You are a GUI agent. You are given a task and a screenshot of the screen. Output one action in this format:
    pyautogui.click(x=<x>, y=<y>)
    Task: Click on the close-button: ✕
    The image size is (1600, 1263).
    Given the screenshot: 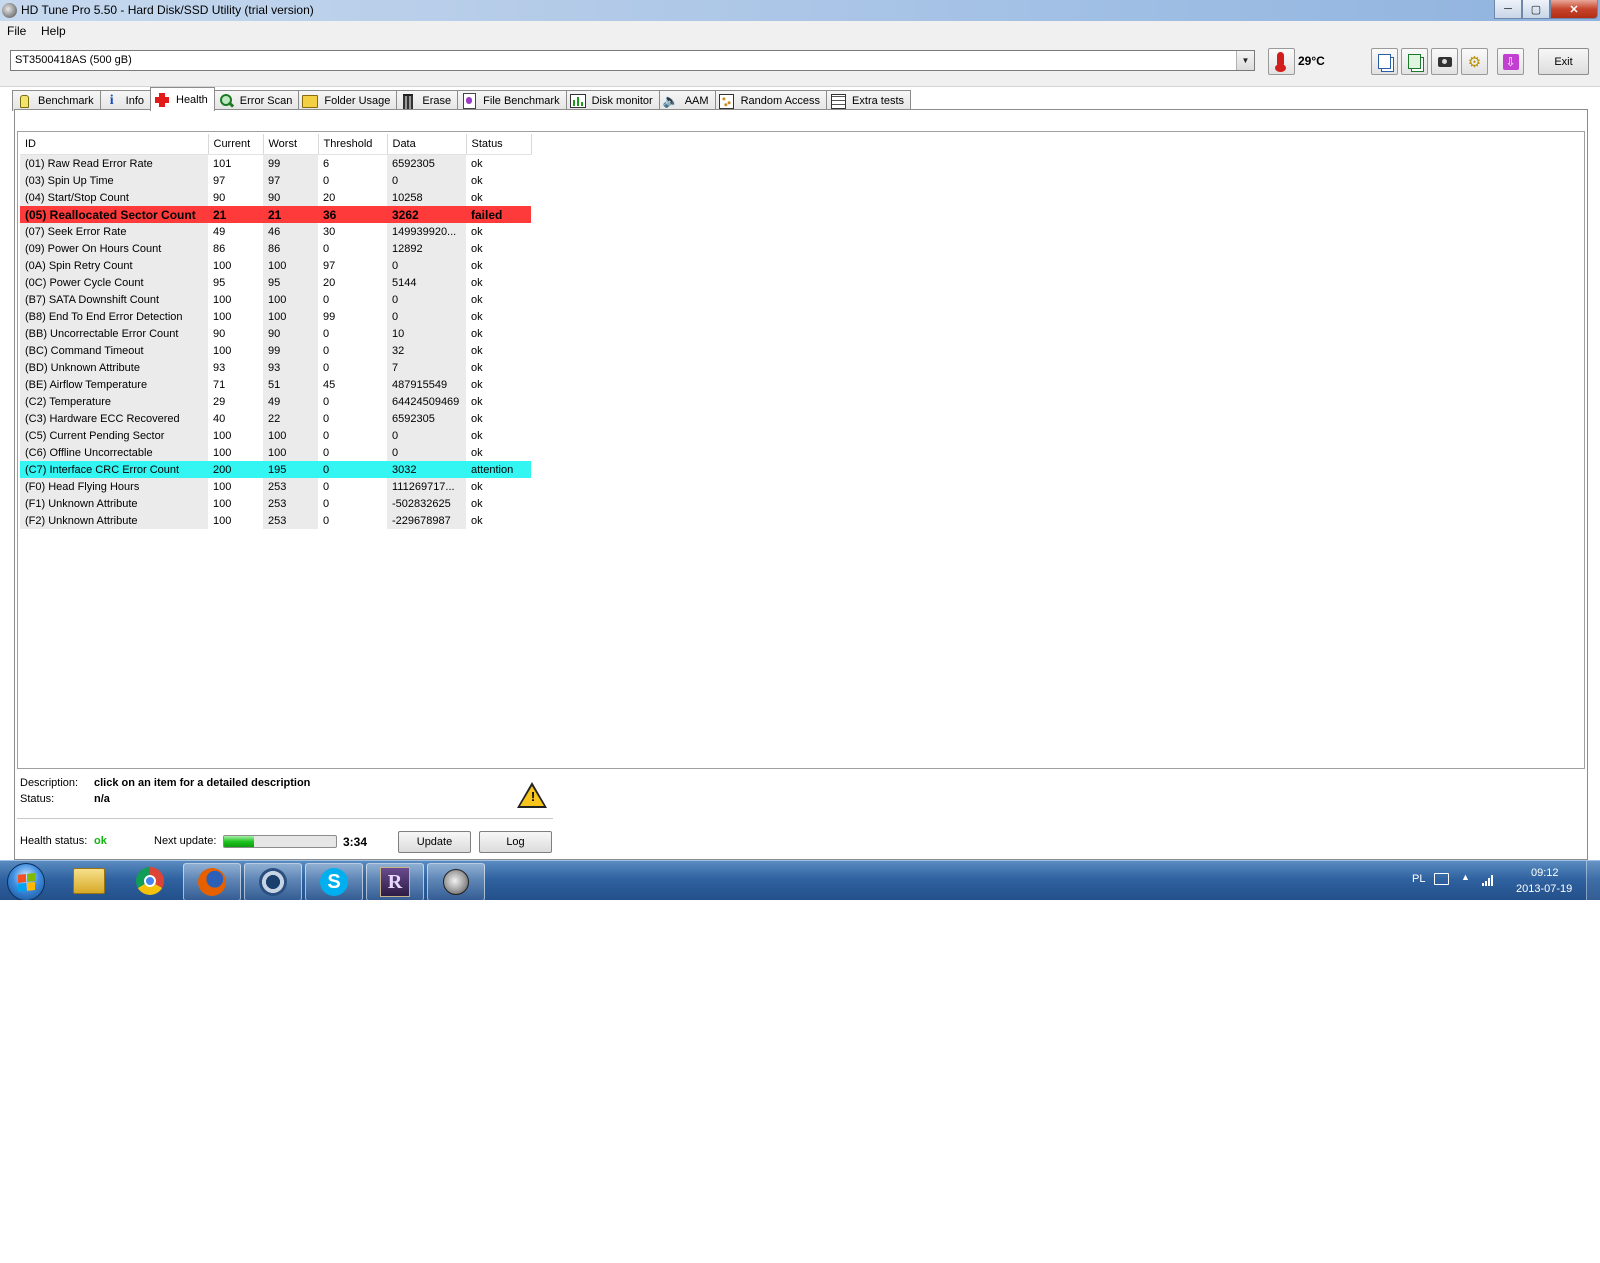 What is the action you would take?
    pyautogui.click(x=1574, y=9)
    